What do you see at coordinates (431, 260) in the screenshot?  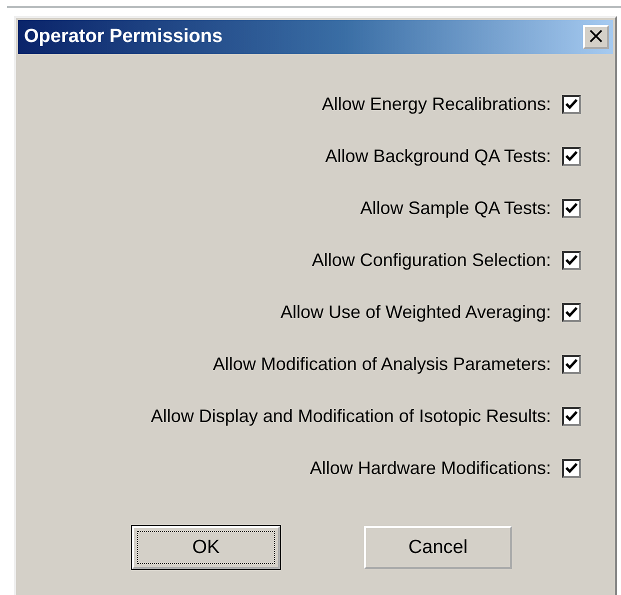 I see `permission-label: Allow Configuration Selection:` at bounding box center [431, 260].